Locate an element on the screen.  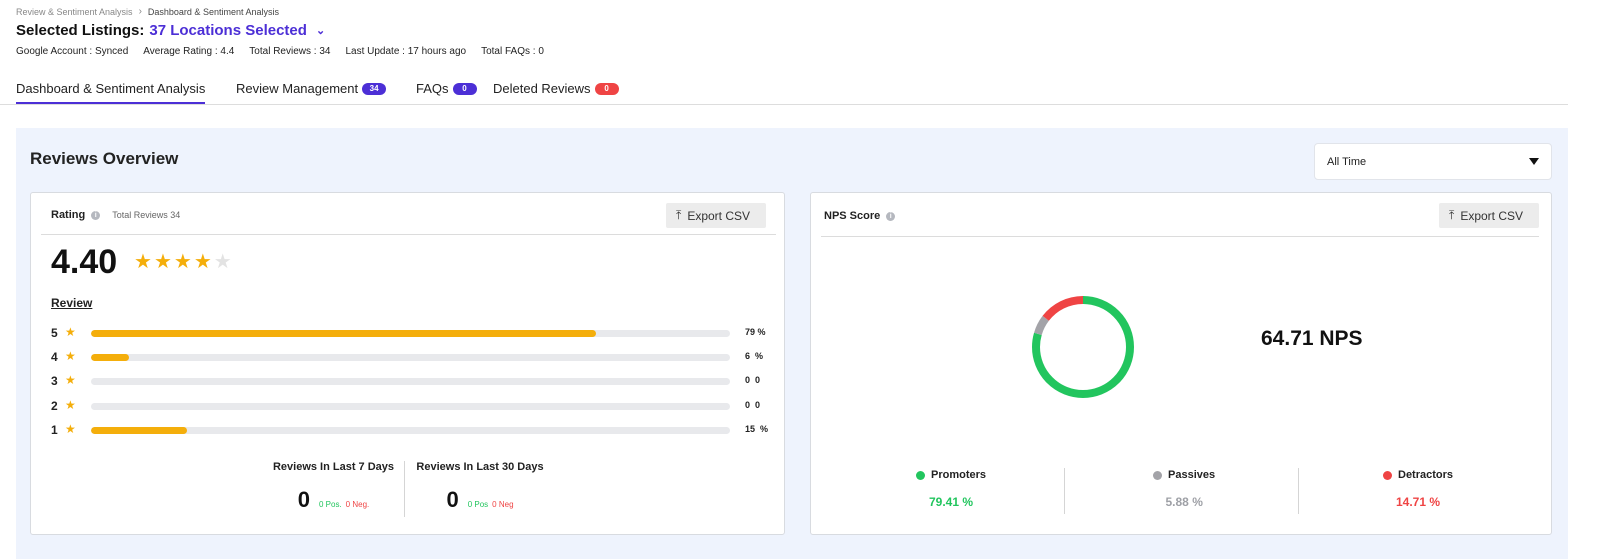
last7-positive: 0 Pos. is located at coordinates (330, 504).